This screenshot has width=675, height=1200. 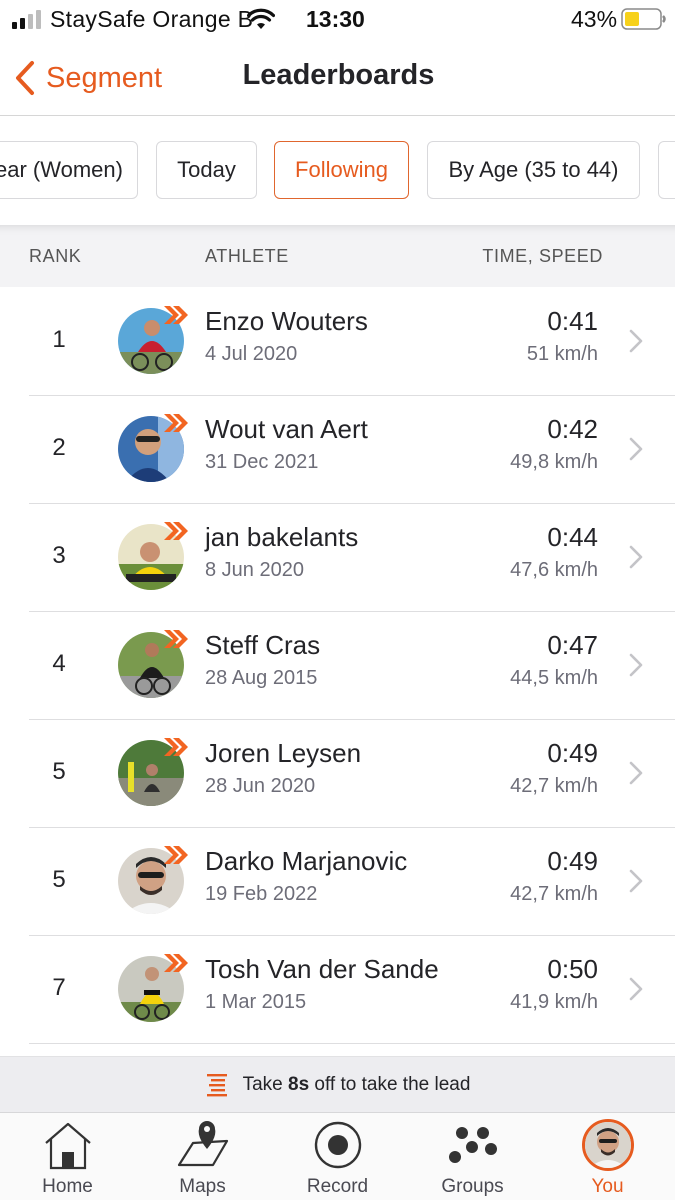 I want to click on status-bar: StaySafe Orange B 13:30 43%, so click(x=337, y=20).